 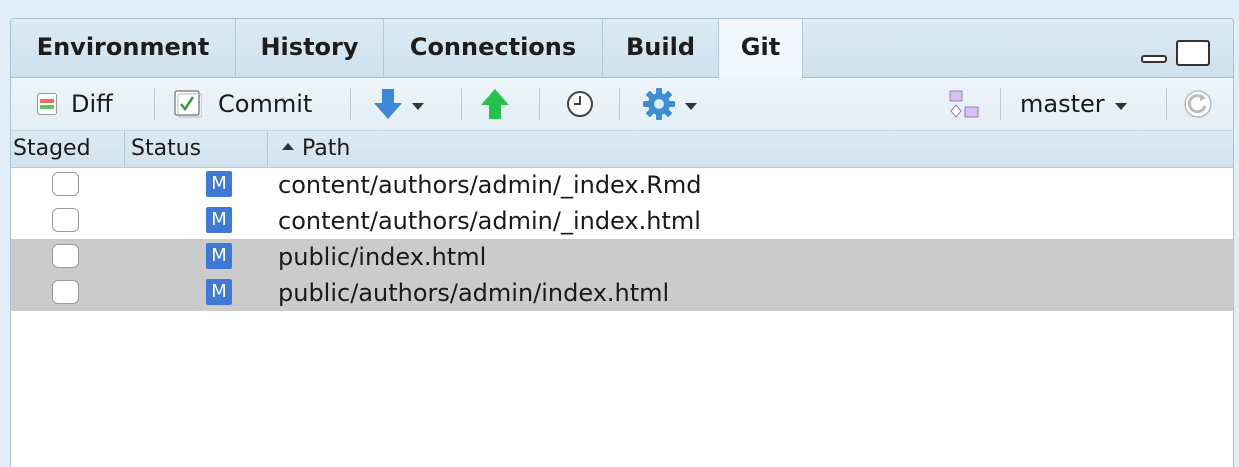 What do you see at coordinates (326, 148) in the screenshot?
I see `column-path-label: Path` at bounding box center [326, 148].